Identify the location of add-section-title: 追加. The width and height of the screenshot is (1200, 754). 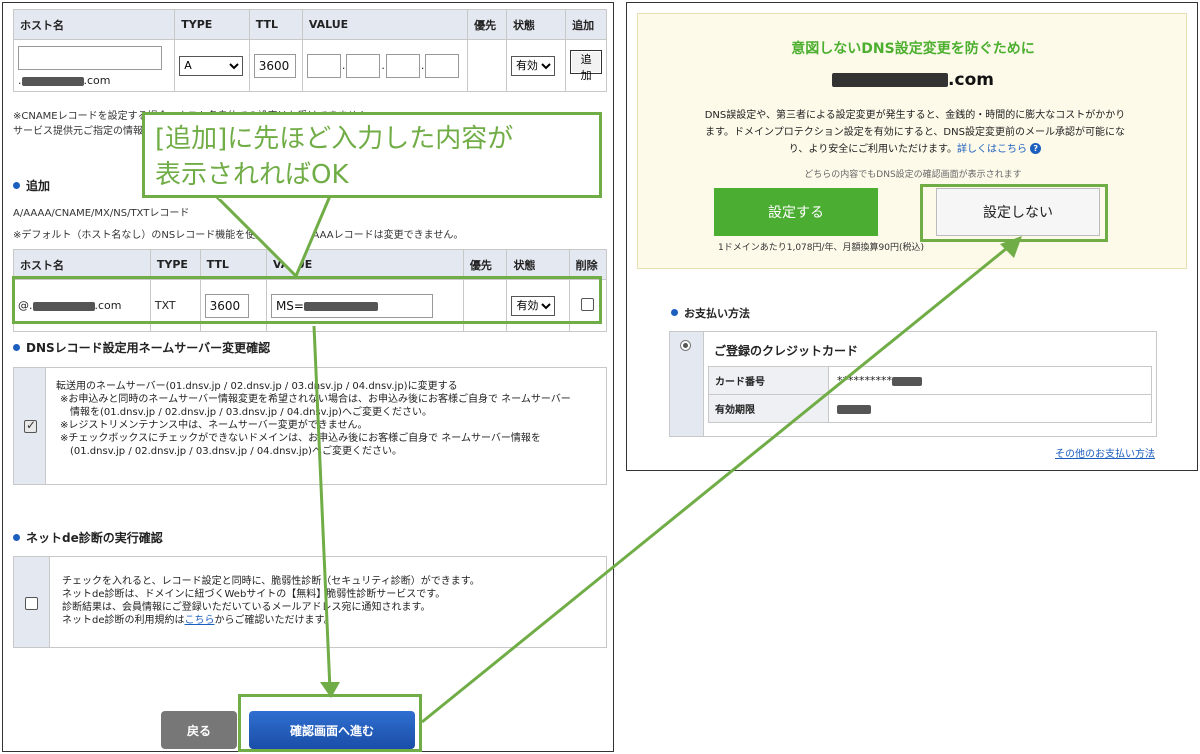
(31, 185).